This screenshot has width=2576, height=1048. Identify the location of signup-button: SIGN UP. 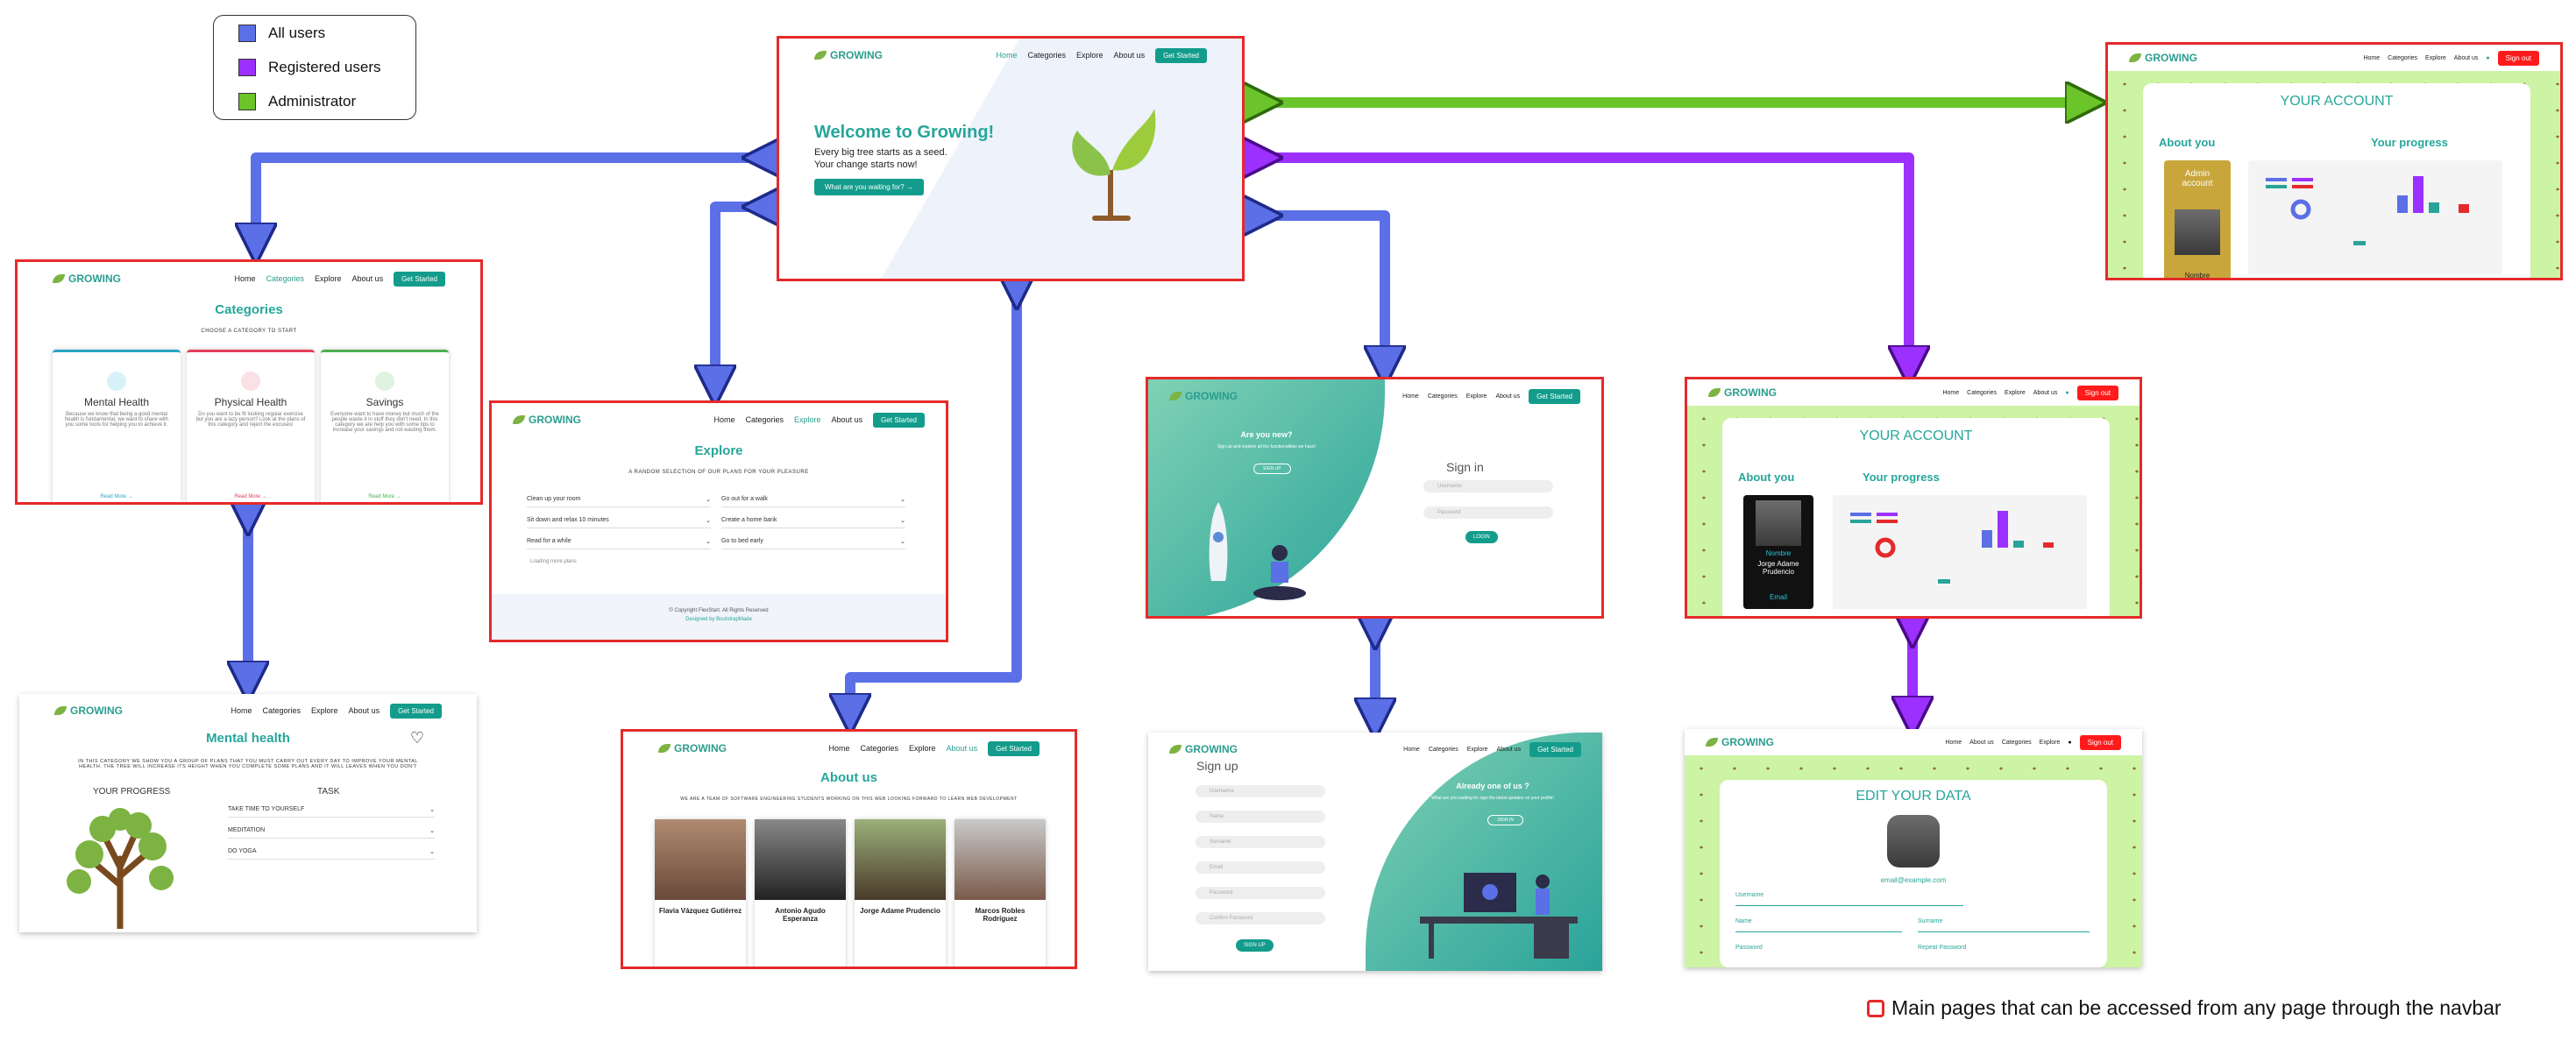
(1272, 469).